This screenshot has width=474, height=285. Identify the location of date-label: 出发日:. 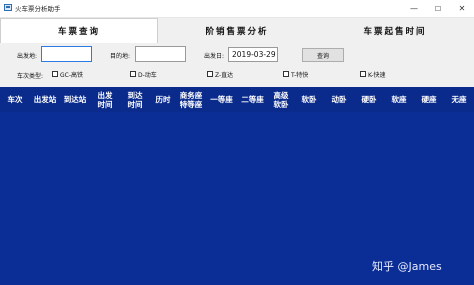
(214, 56).